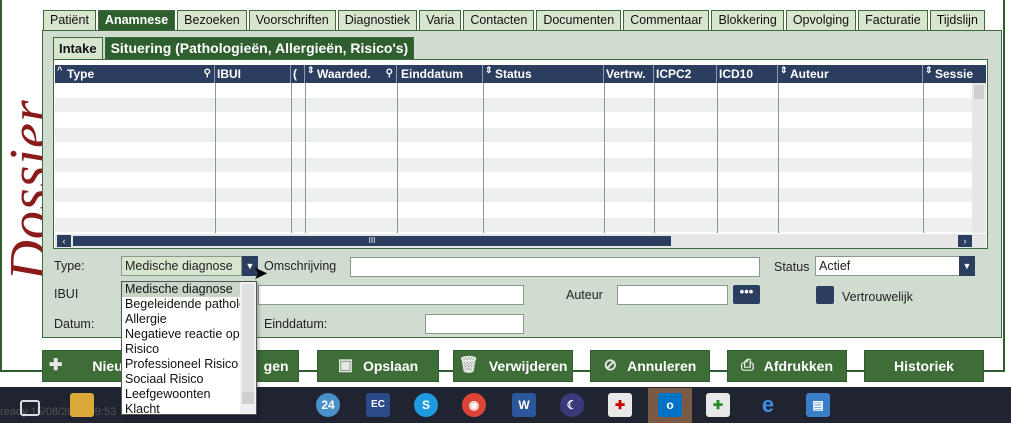 The height and width of the screenshot is (423, 1011). What do you see at coordinates (787, 366) in the screenshot?
I see `afdrukken-button: ⎙ Afdrukken` at bounding box center [787, 366].